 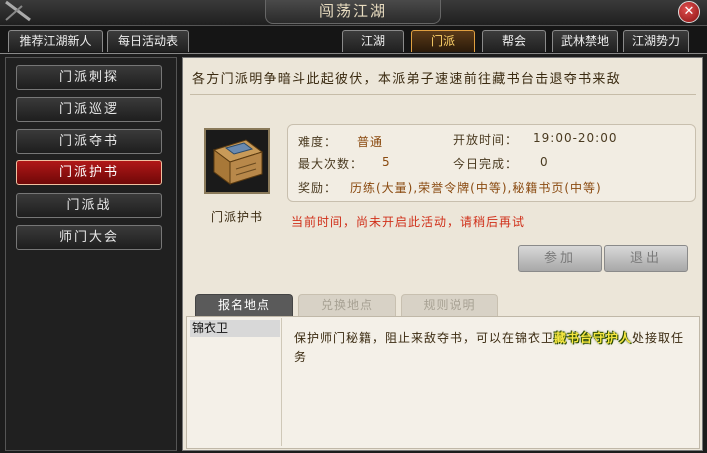 What do you see at coordinates (236, 217) in the screenshot?
I see `activity-name: 门派护书` at bounding box center [236, 217].